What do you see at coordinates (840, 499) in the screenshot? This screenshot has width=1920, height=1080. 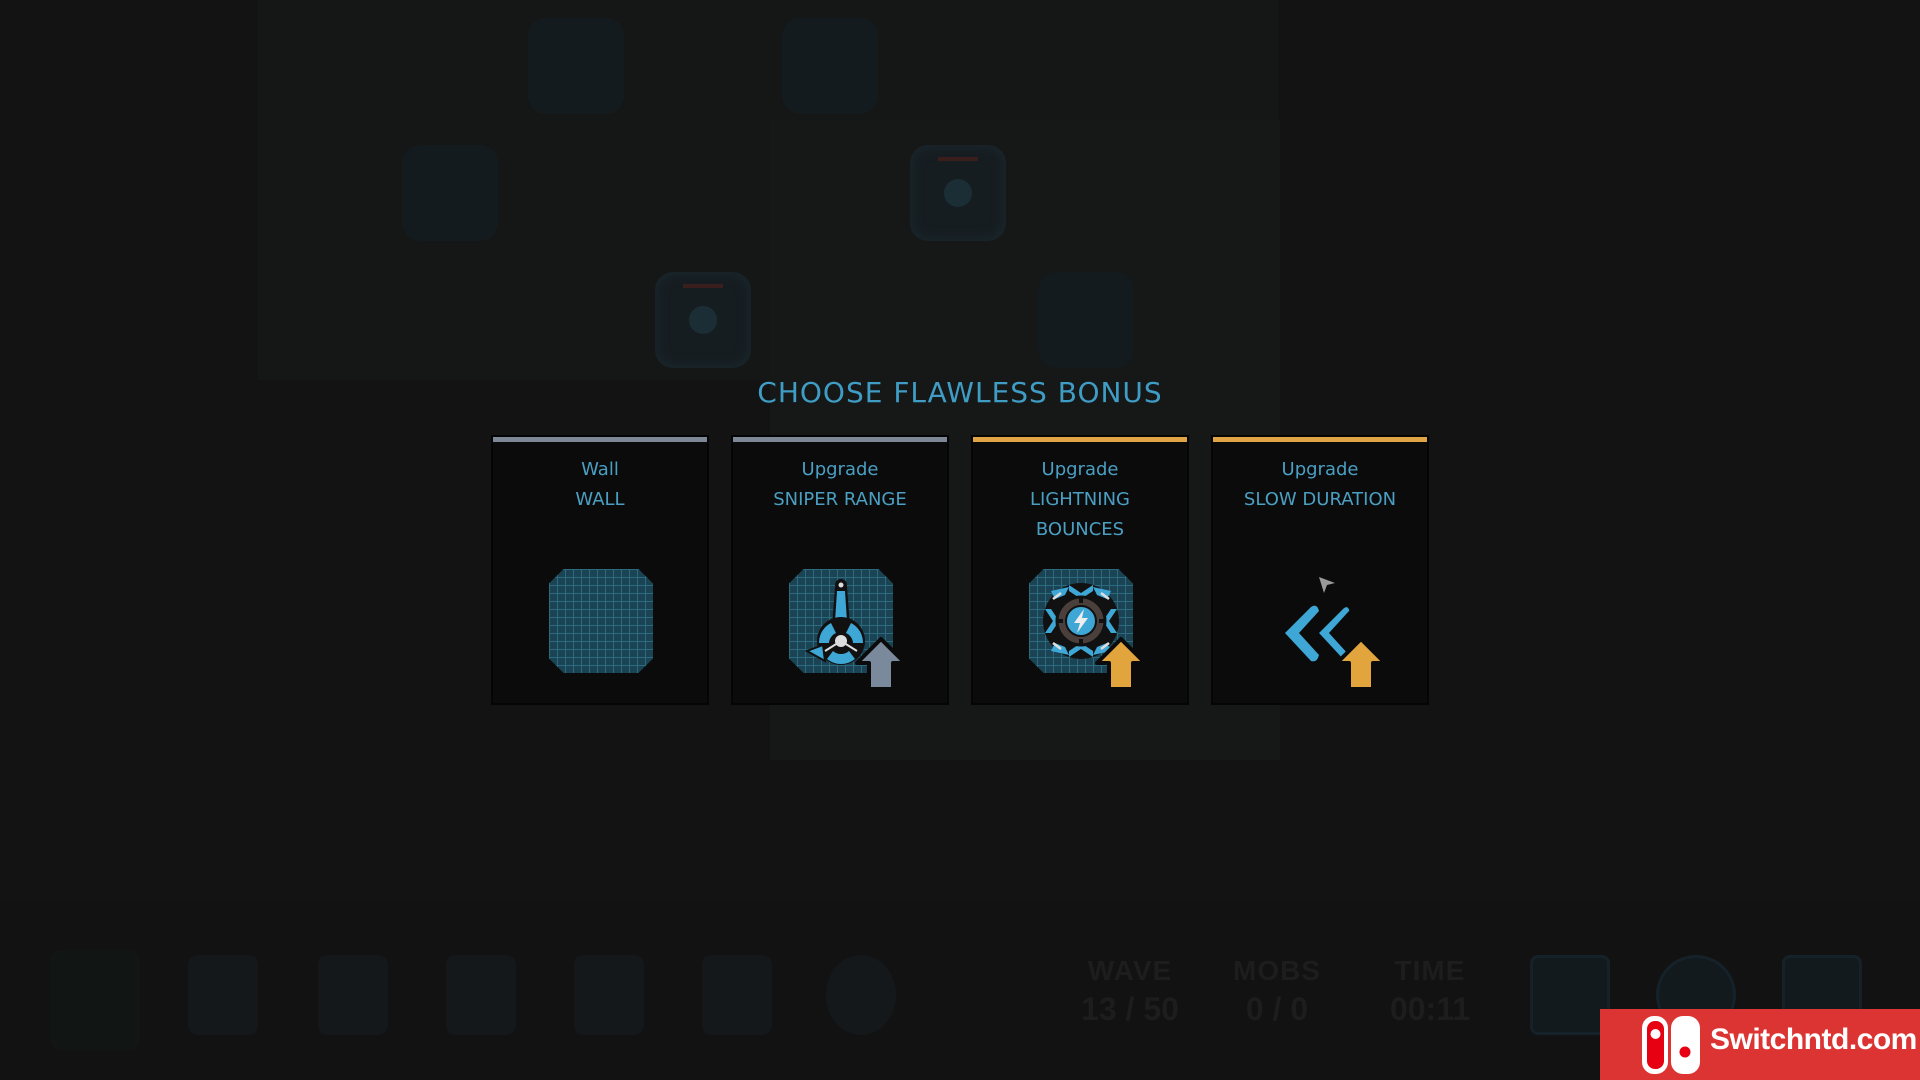 I see `card-name: SNIPER RANGE` at bounding box center [840, 499].